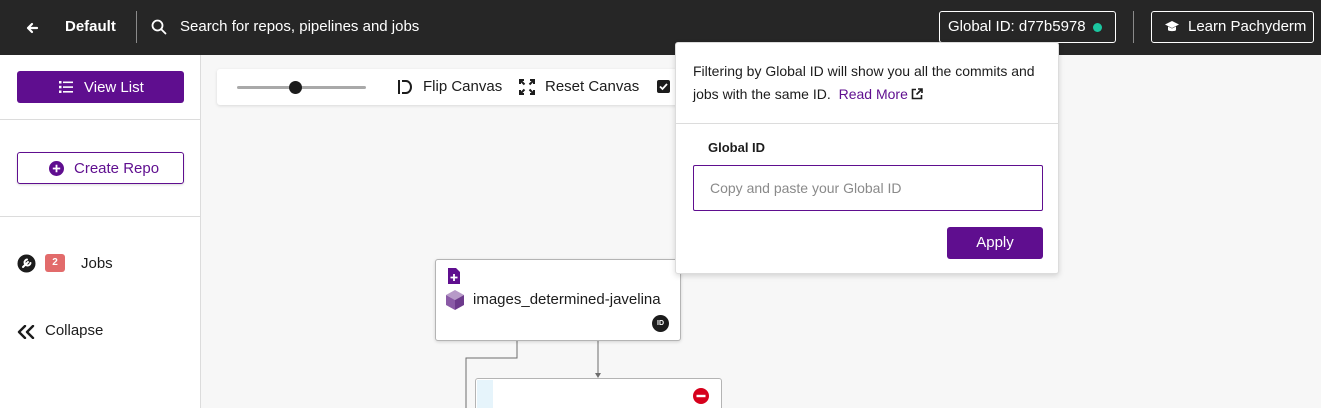  Describe the element at coordinates (1097, 27) in the screenshot. I see `status-dot-icon` at that location.